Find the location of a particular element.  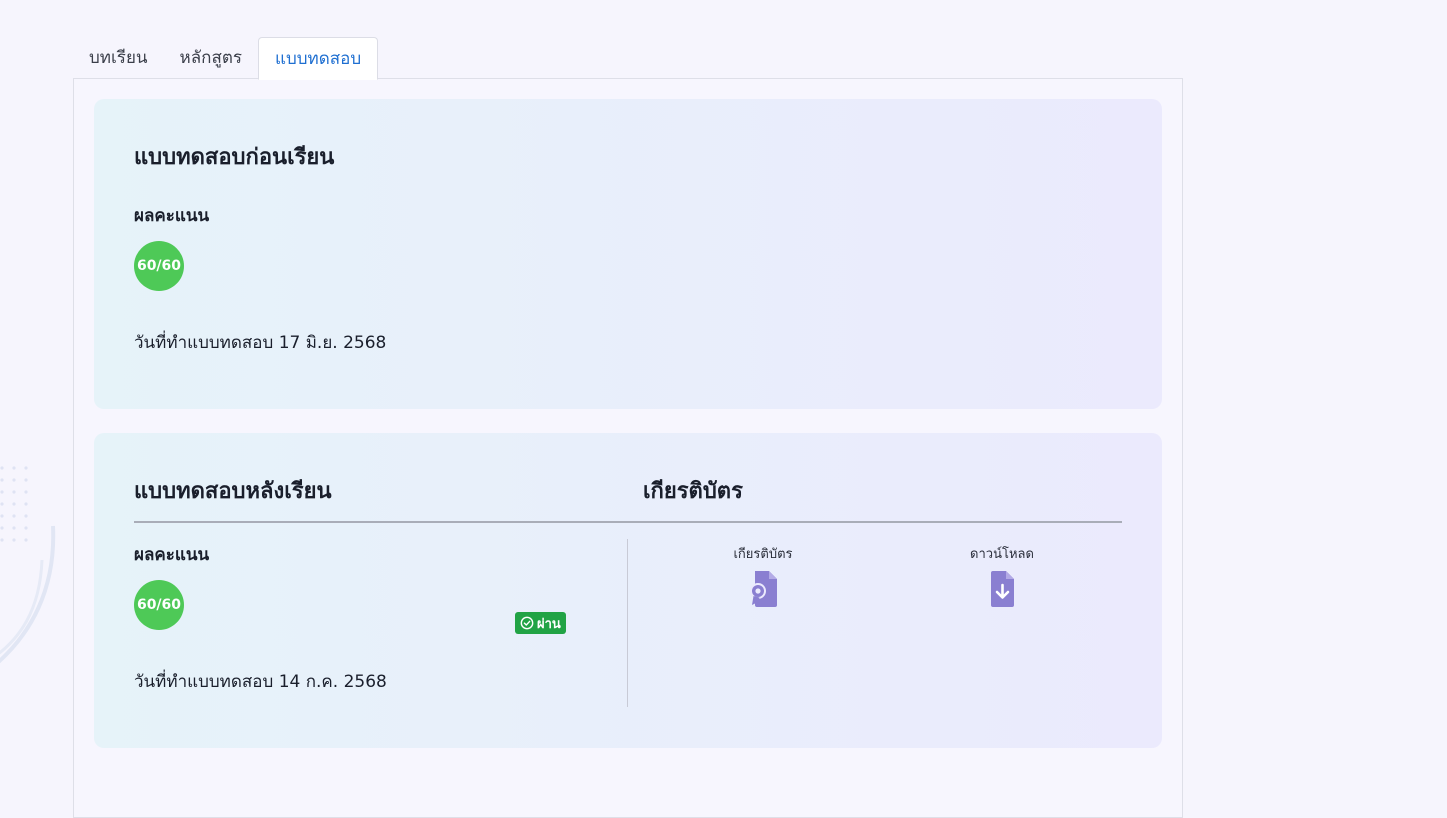

post-test-title: แบบทดสอบหลังเรียน is located at coordinates (233, 491).